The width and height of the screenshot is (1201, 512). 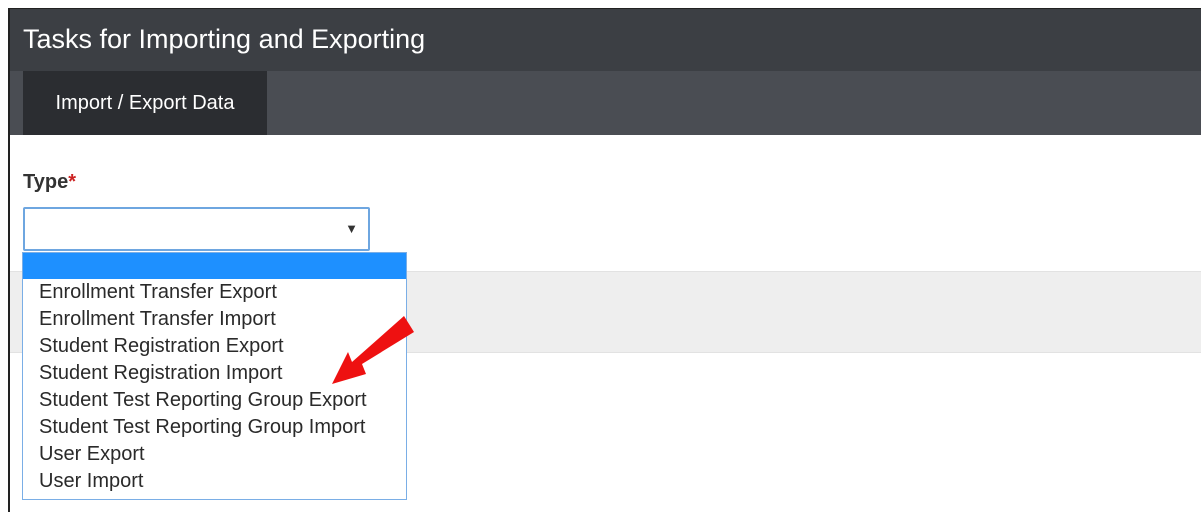 What do you see at coordinates (196, 229) in the screenshot?
I see `type-select: ▼` at bounding box center [196, 229].